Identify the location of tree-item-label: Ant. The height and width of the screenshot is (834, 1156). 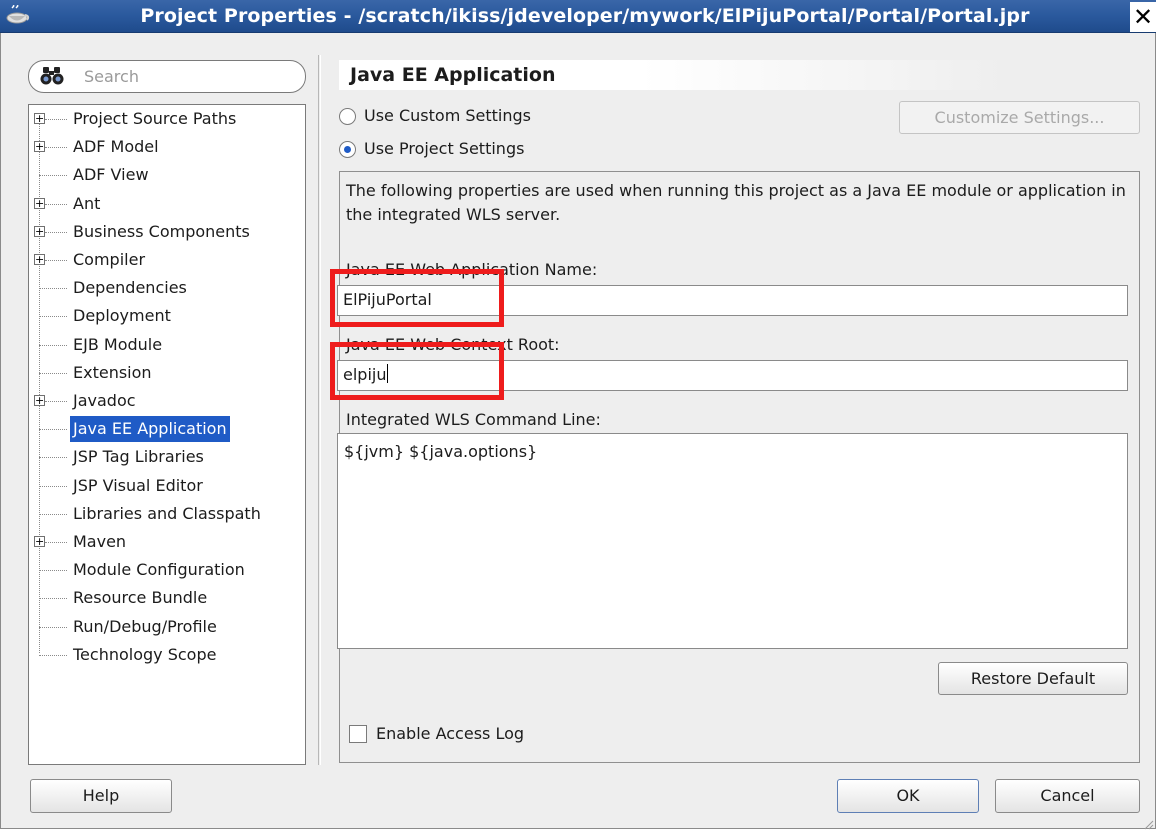
(87, 203).